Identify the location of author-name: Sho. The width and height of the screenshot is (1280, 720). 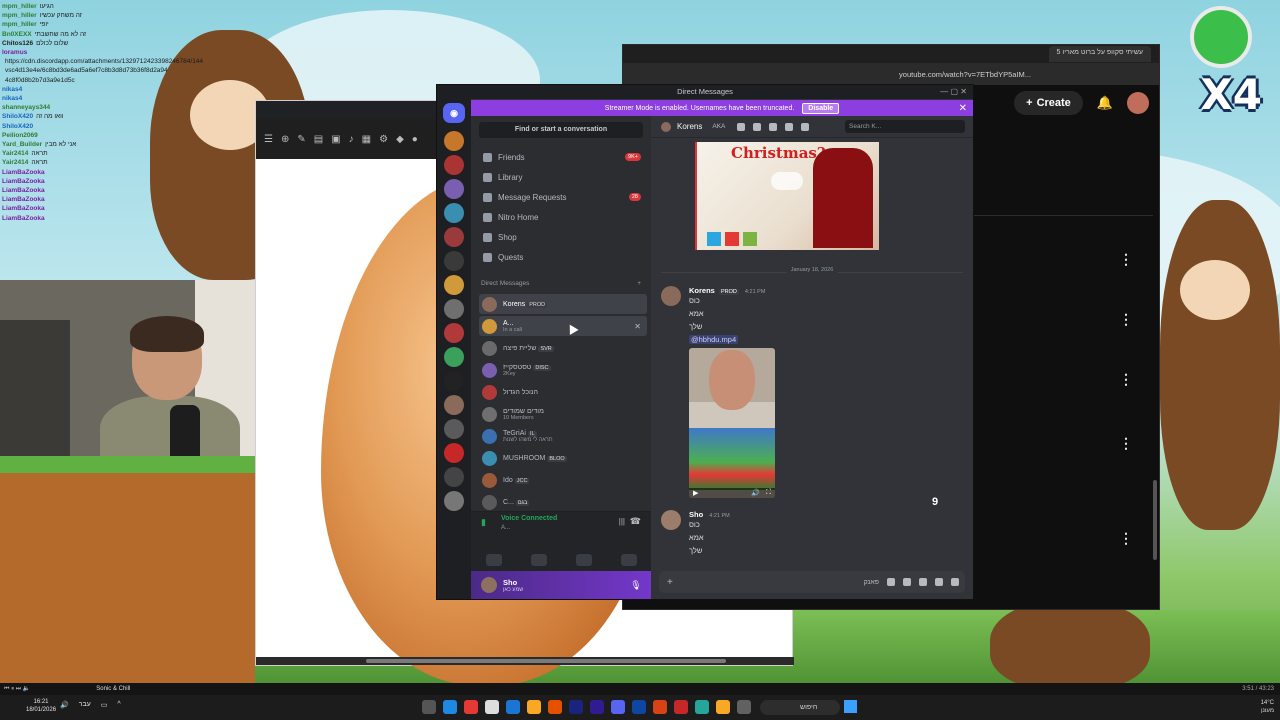
(696, 514).